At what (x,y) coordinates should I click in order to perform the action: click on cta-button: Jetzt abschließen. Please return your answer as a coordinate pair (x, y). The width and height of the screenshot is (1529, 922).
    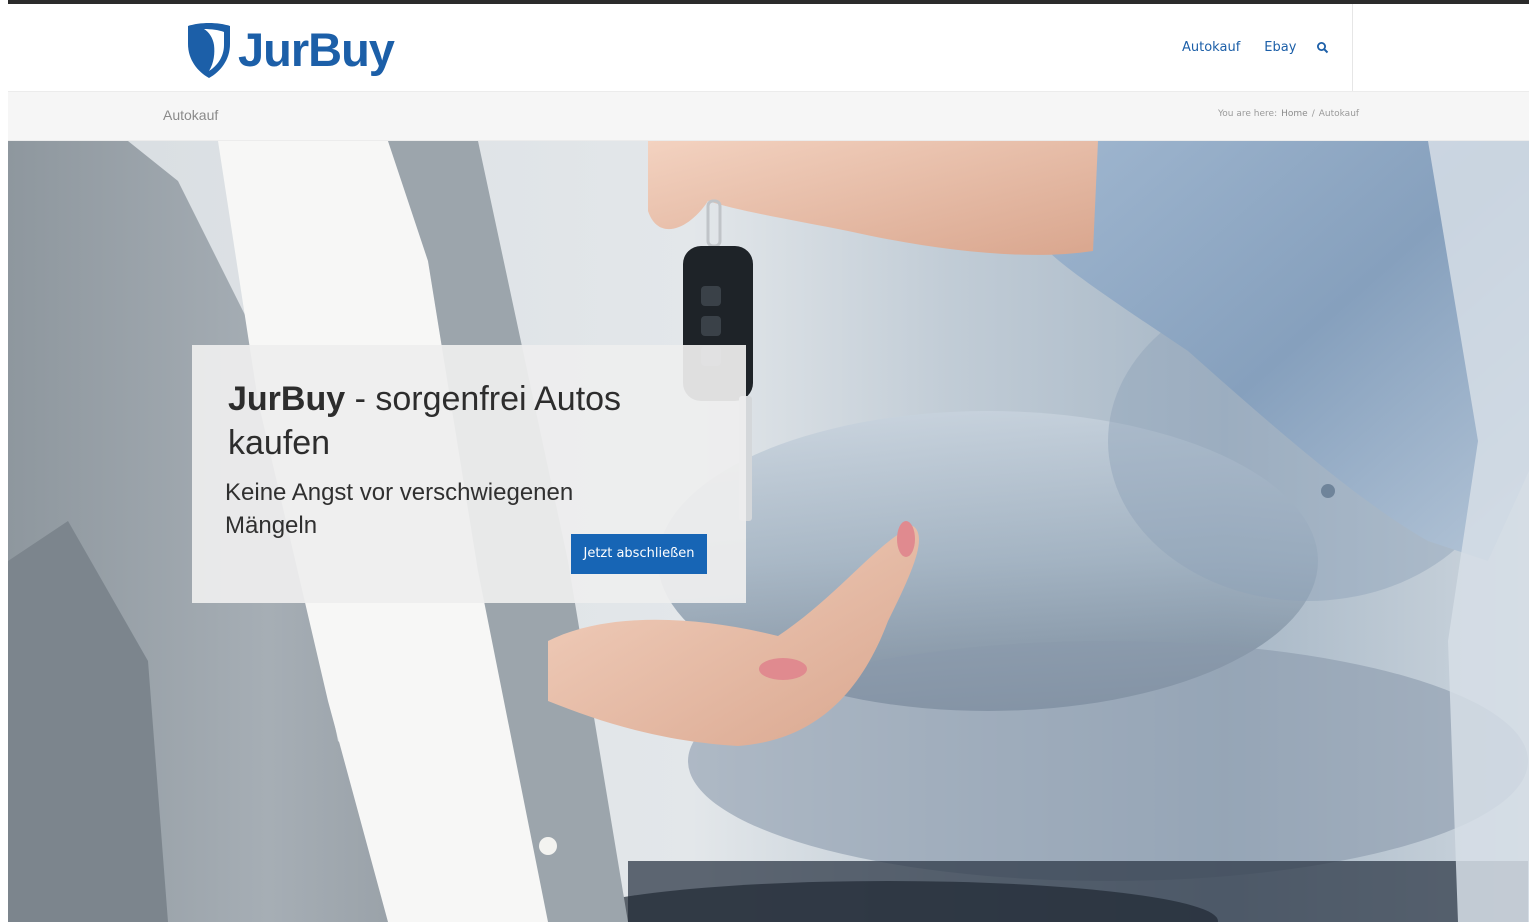
    Looking at the image, I should click on (639, 554).